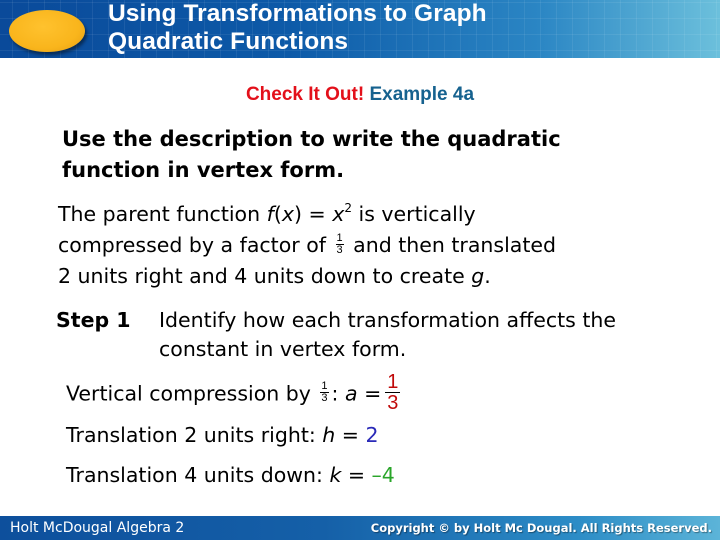  What do you see at coordinates (413, 214) in the screenshot?
I see `desc-text: is vertically` at bounding box center [413, 214].